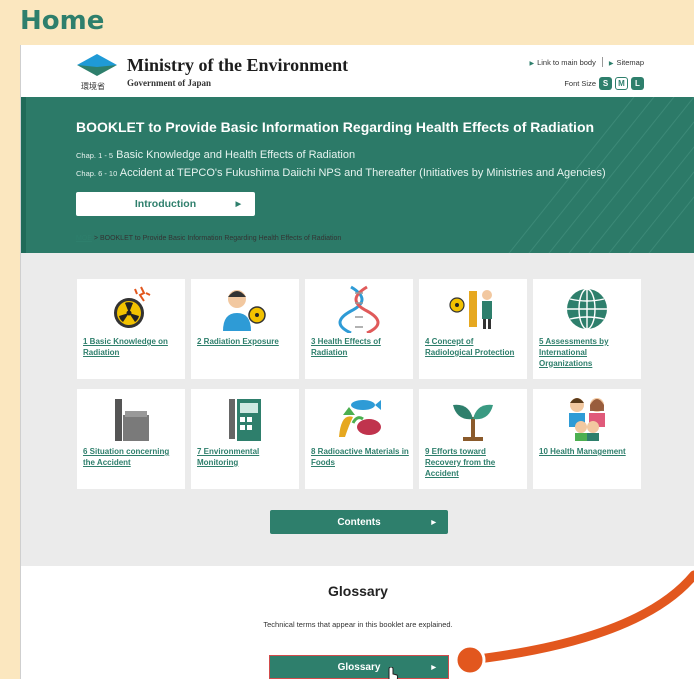 The height and width of the screenshot is (679, 694). What do you see at coordinates (97, 65) in the screenshot?
I see `ministry-logo-icon` at bounding box center [97, 65].